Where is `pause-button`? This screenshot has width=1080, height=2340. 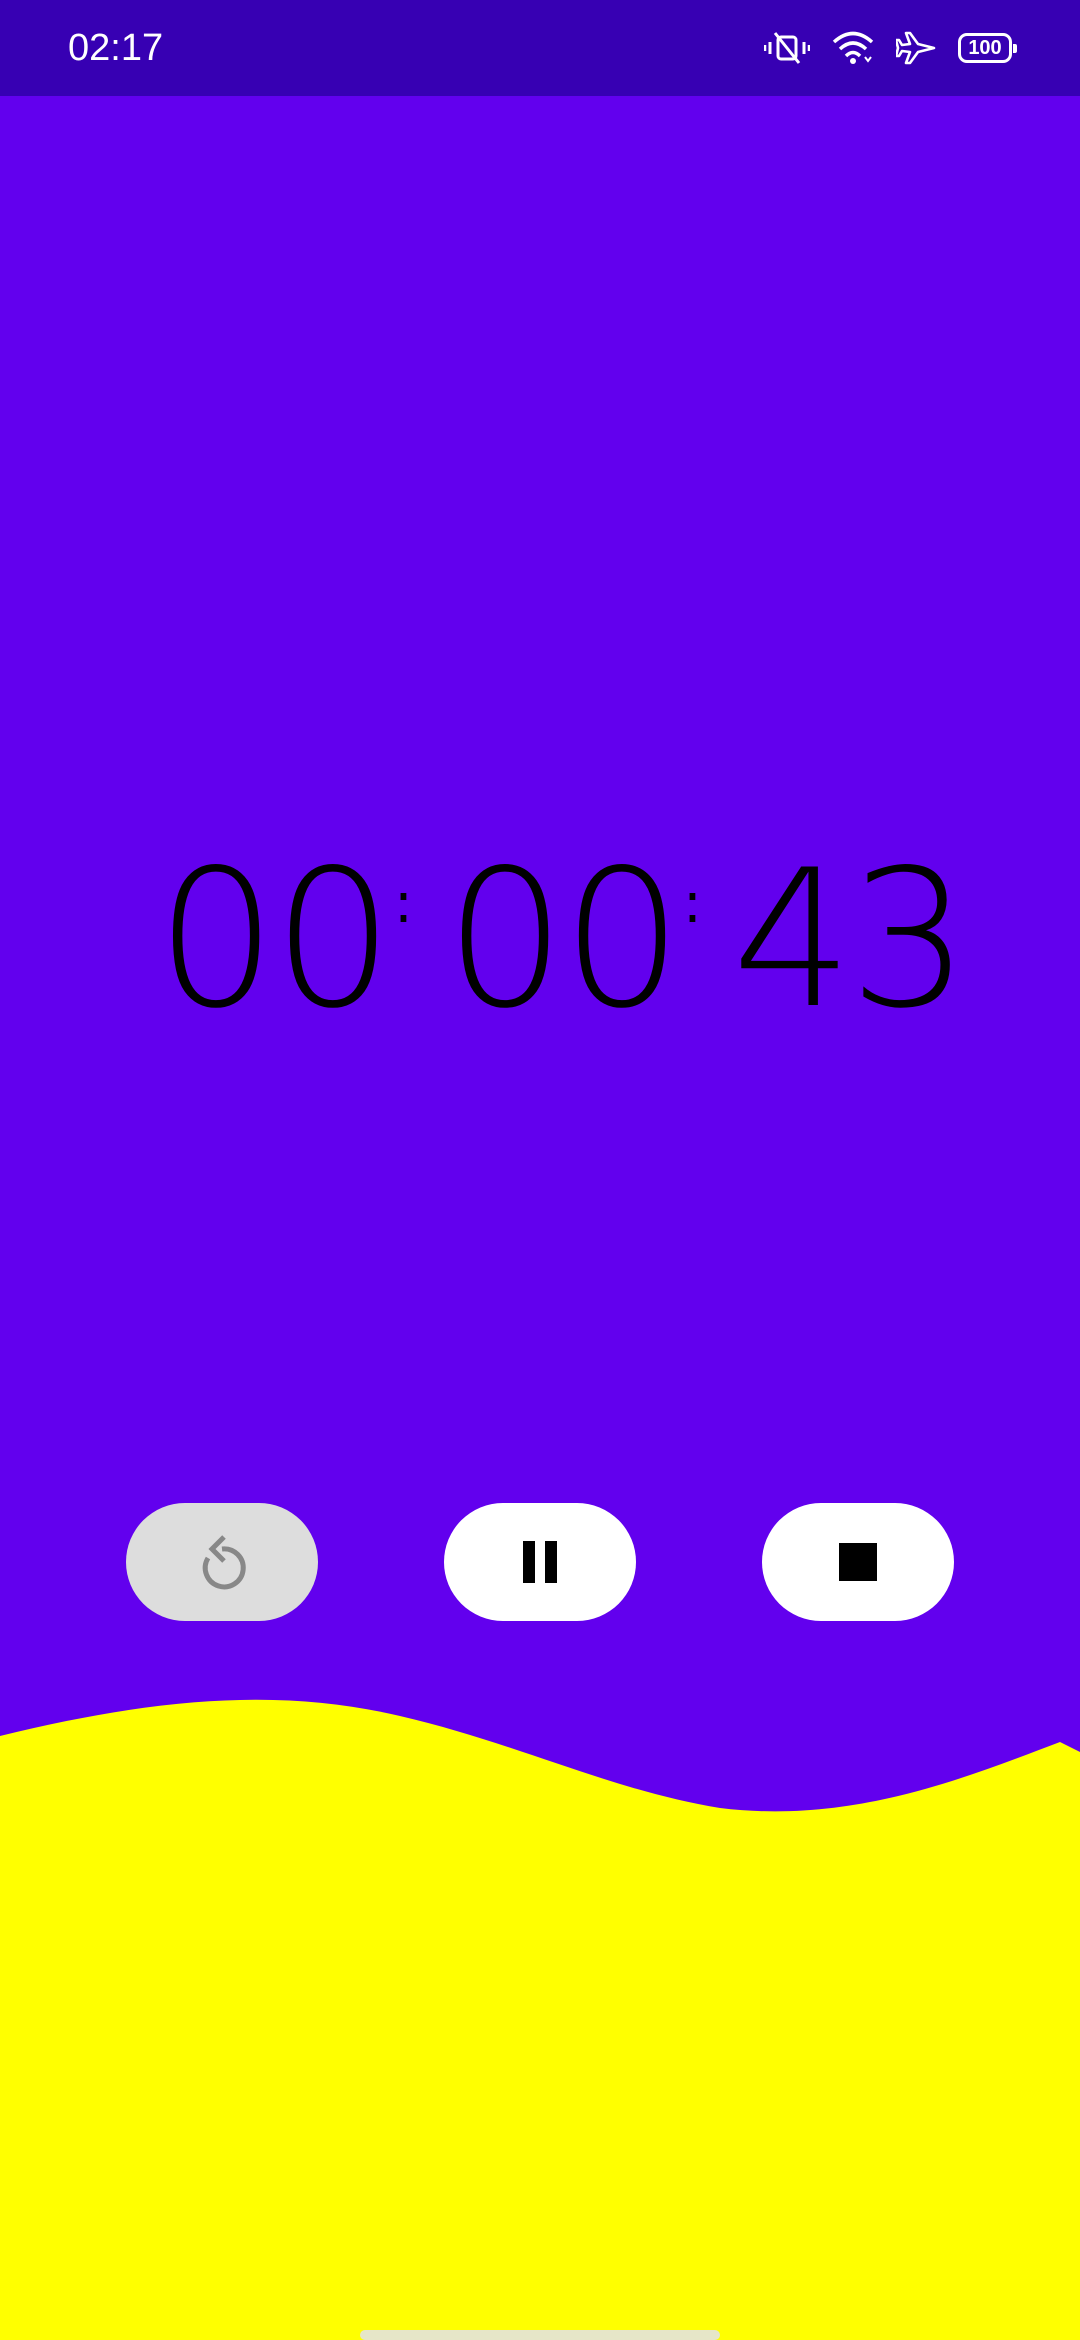 pause-button is located at coordinates (540, 1562).